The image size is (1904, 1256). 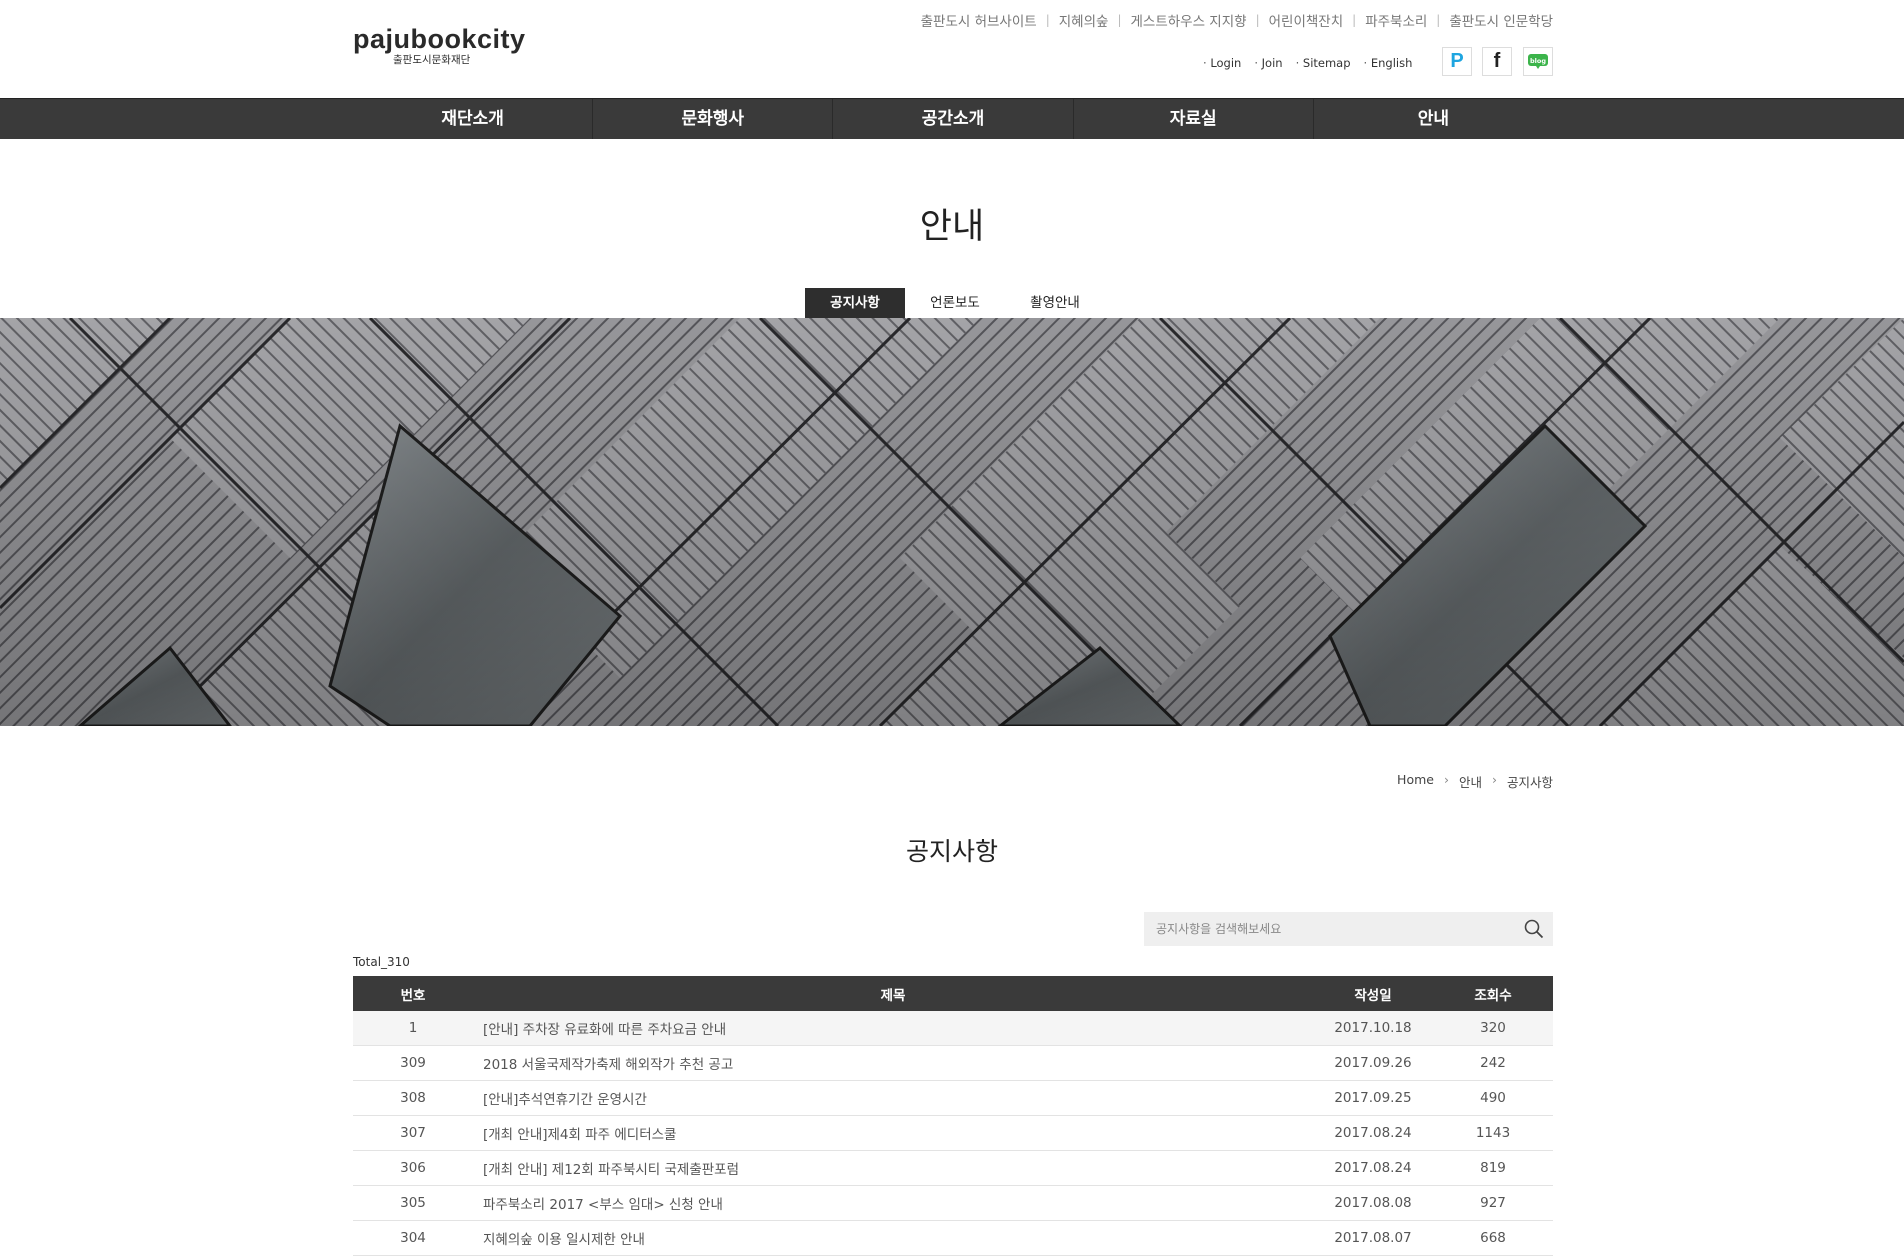 I want to click on logo-wordmark: pajubookcity, so click(x=439, y=39).